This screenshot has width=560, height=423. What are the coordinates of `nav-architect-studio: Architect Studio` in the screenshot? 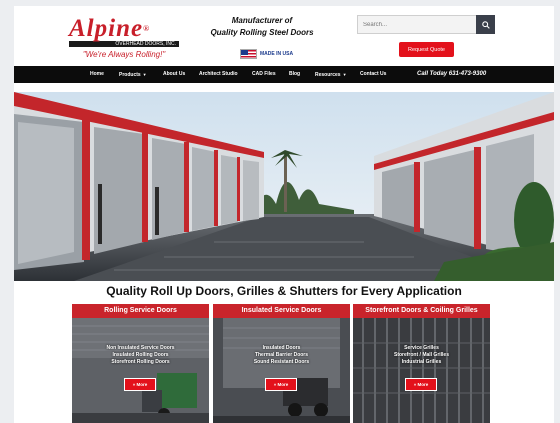 It's located at (218, 74).